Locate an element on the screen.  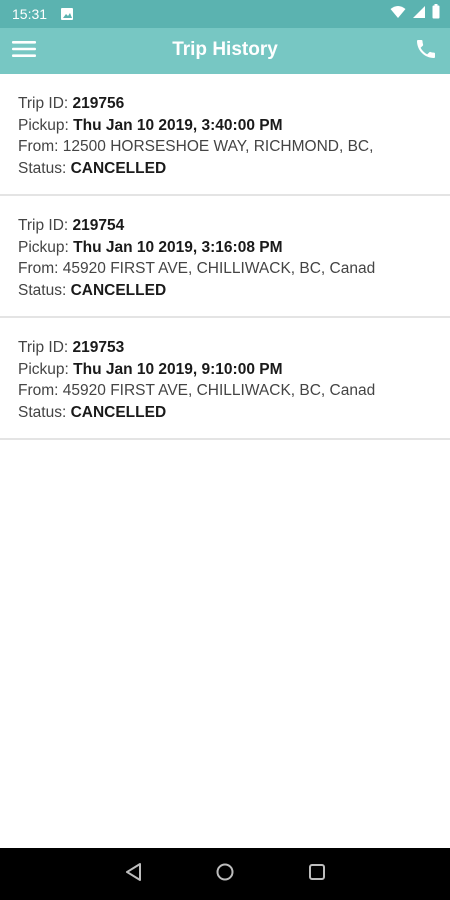
battery-icon is located at coordinates (436, 14).